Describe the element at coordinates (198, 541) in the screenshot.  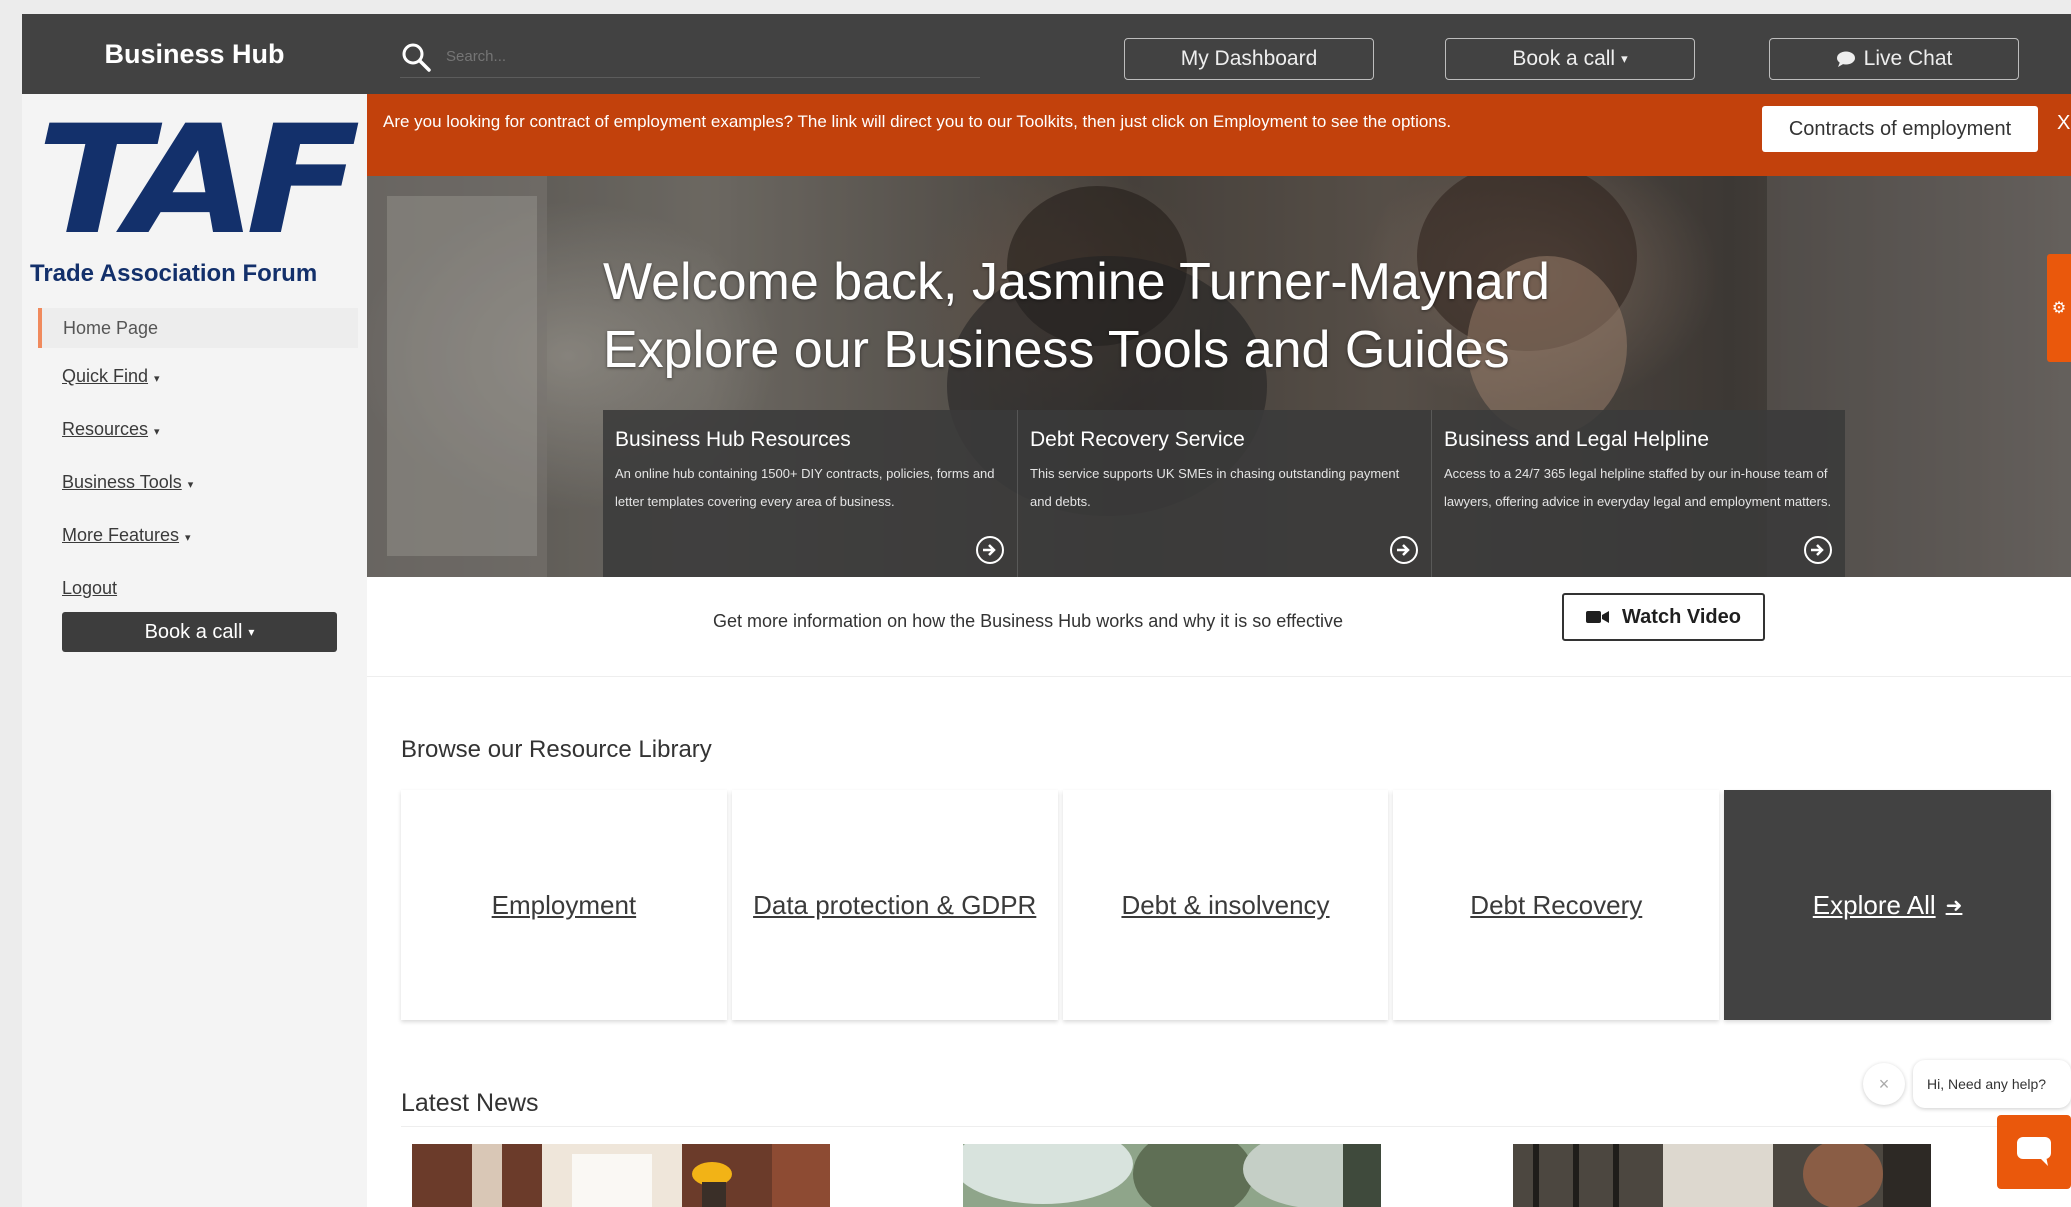
I see `sidebar-item-more-features: More Features ▾` at that location.